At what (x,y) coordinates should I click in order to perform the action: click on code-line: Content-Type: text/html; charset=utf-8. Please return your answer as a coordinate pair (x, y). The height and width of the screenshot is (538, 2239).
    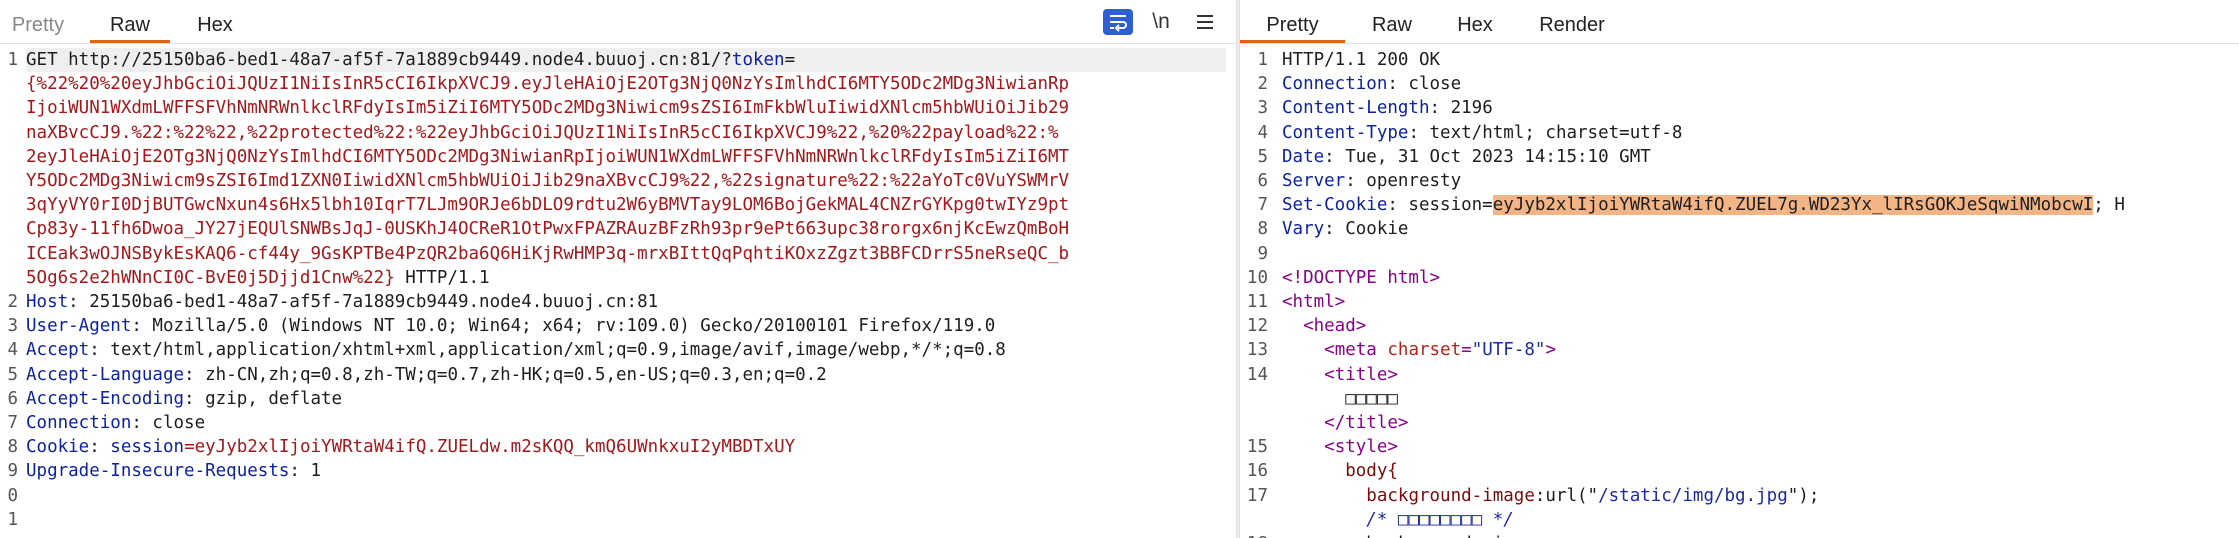
    Looking at the image, I should click on (1482, 133).